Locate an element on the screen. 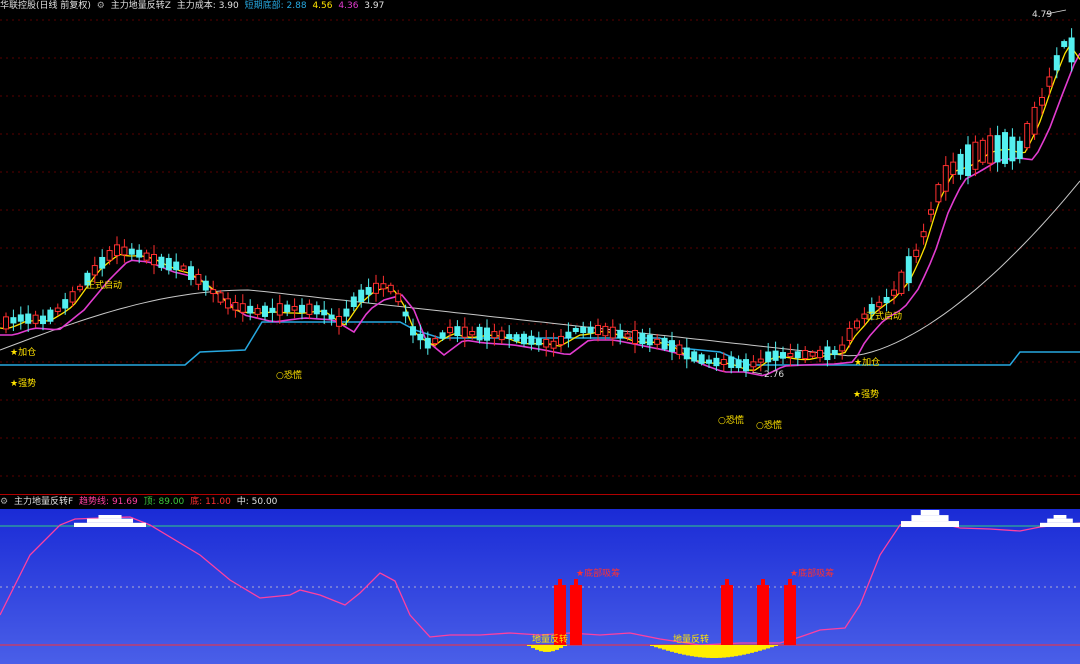  bottom-label: 短期底部: is located at coordinates (264, 6).